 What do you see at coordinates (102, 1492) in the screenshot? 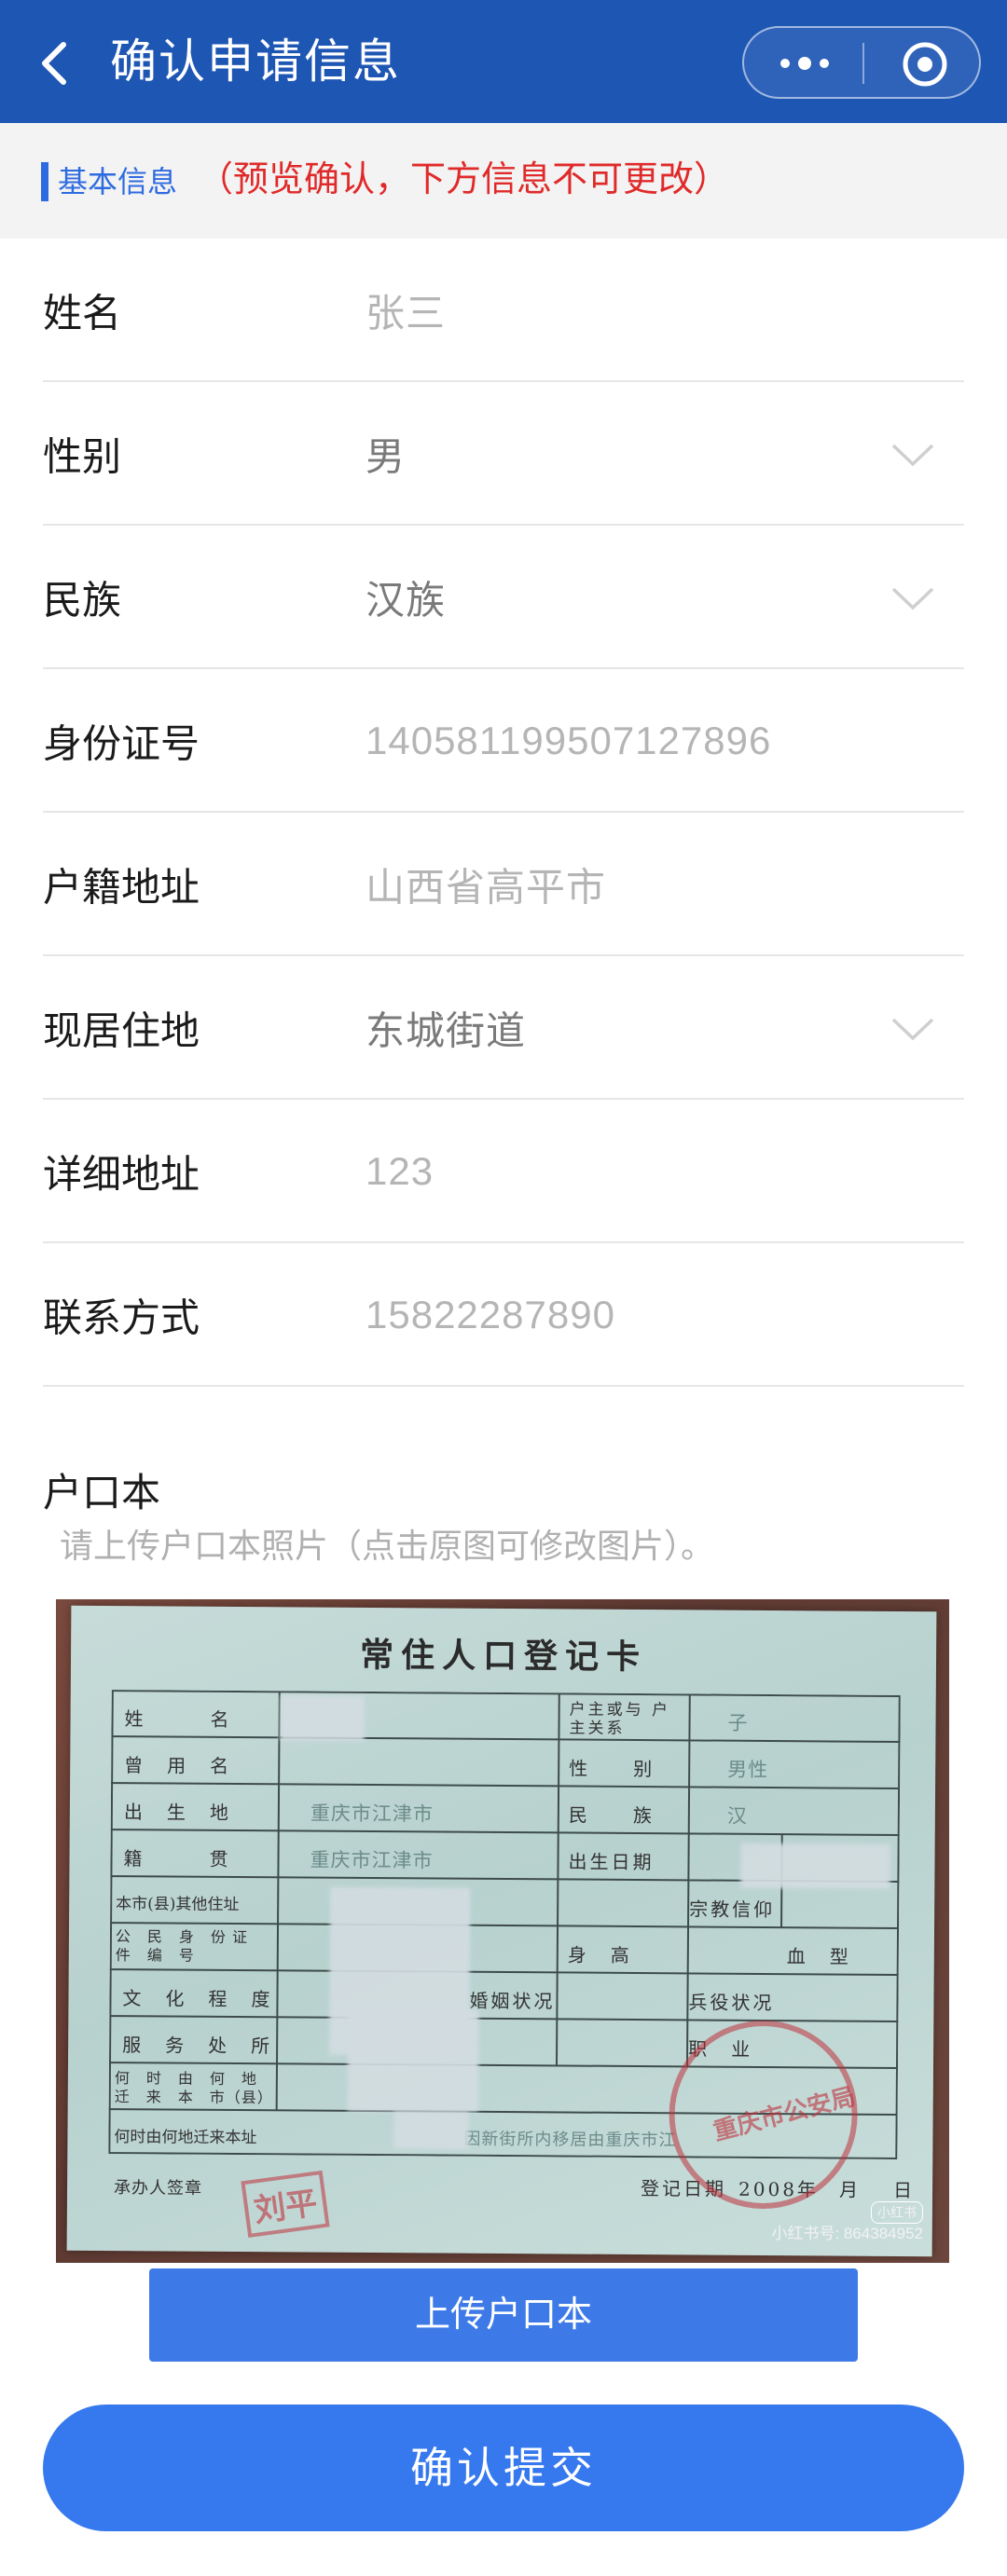
I see `hukou-section-title: 户口本` at bounding box center [102, 1492].